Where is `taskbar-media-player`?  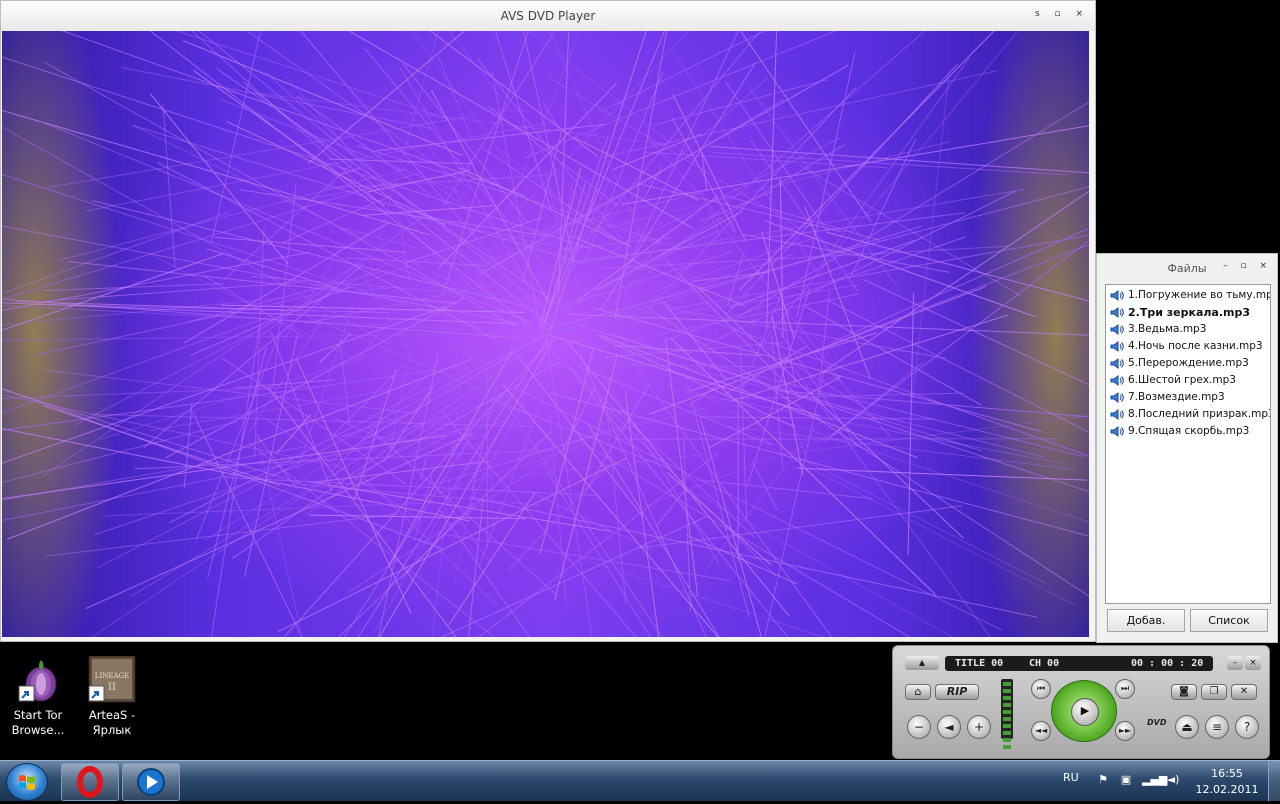
taskbar-media-player is located at coordinates (151, 782).